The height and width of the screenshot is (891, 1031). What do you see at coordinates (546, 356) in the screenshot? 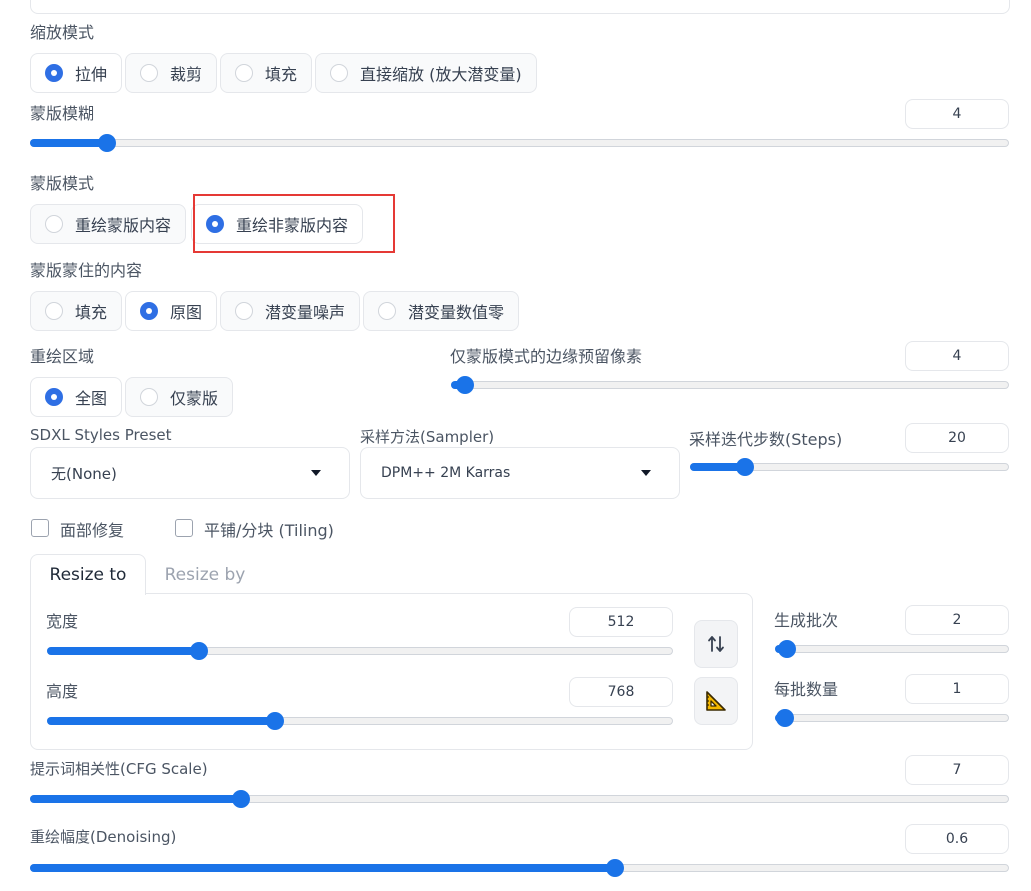
I see `only-masked-padding-label: 仅蒙版模式的边缘预留像素` at bounding box center [546, 356].